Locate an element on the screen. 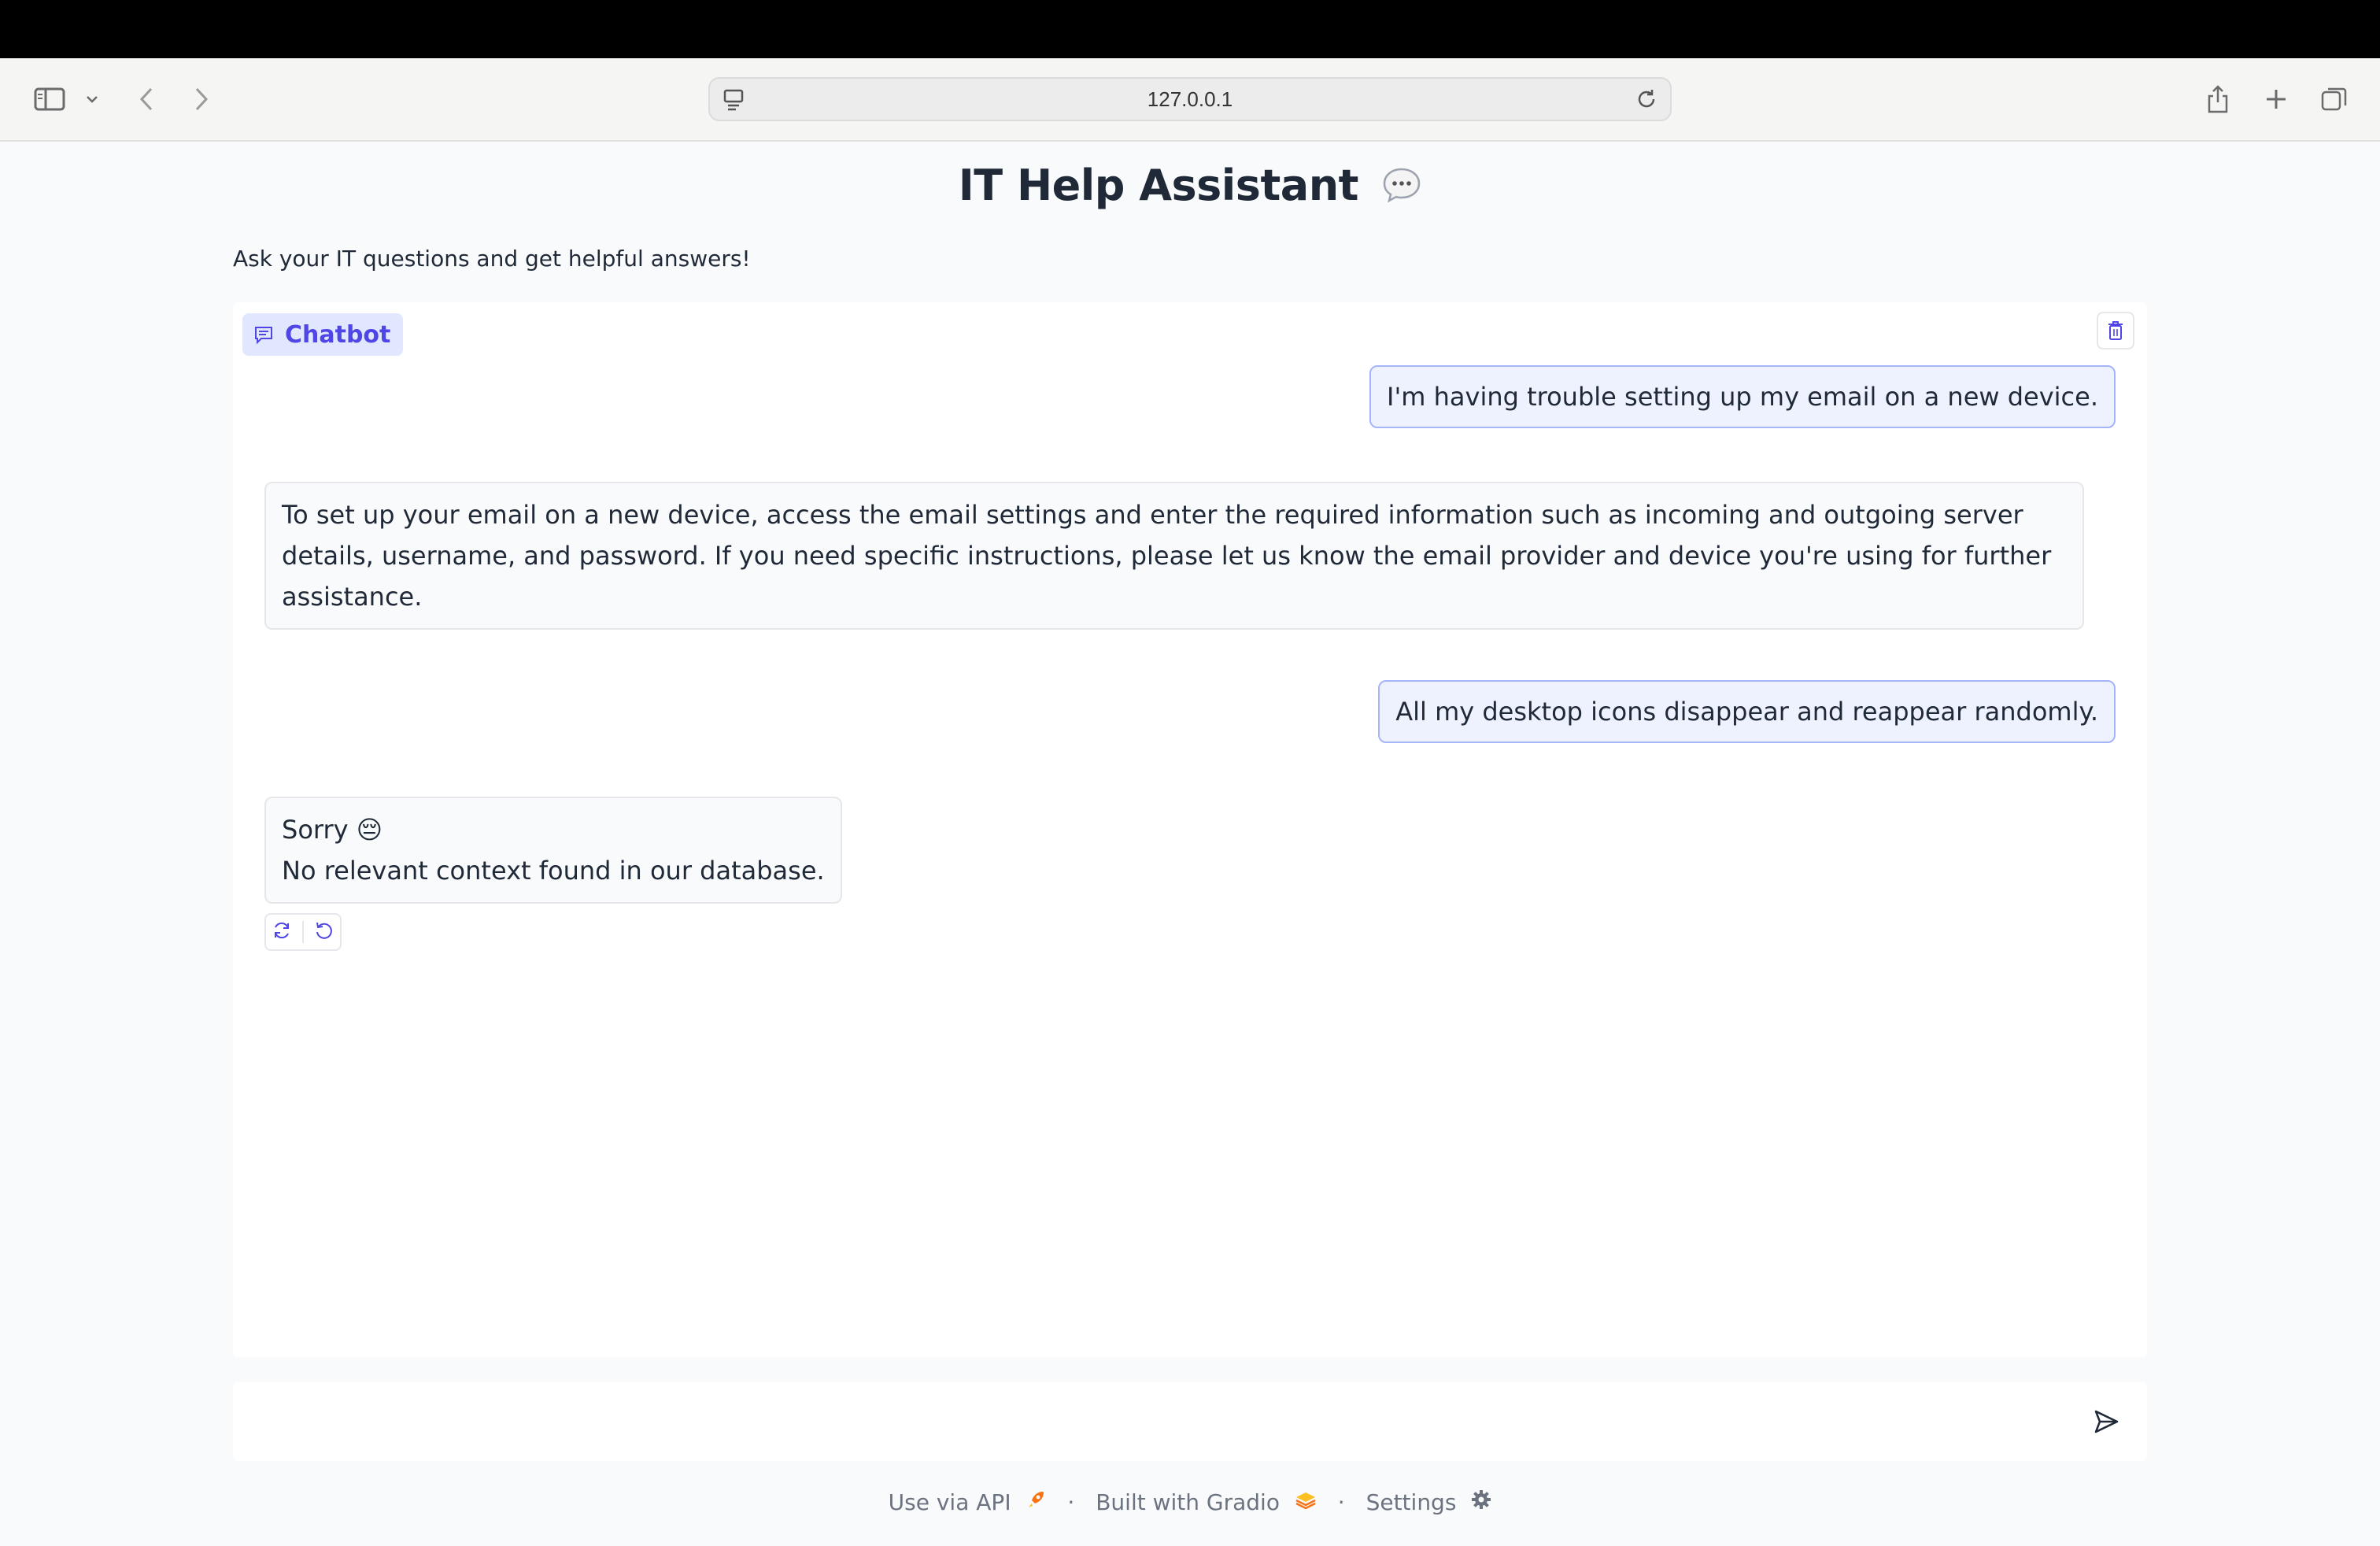  settings-link: Settings is located at coordinates (1429, 1502).